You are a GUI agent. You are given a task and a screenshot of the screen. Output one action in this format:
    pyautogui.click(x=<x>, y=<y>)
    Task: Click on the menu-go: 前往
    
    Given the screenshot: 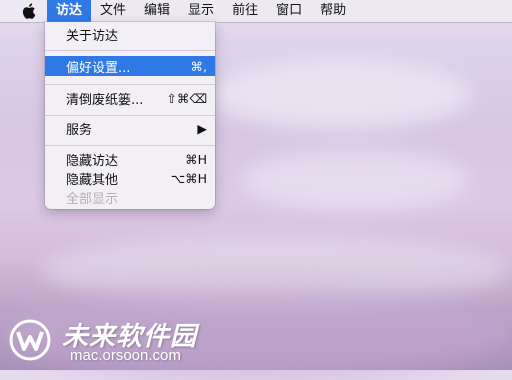 What is the action you would take?
    pyautogui.click(x=245, y=11)
    